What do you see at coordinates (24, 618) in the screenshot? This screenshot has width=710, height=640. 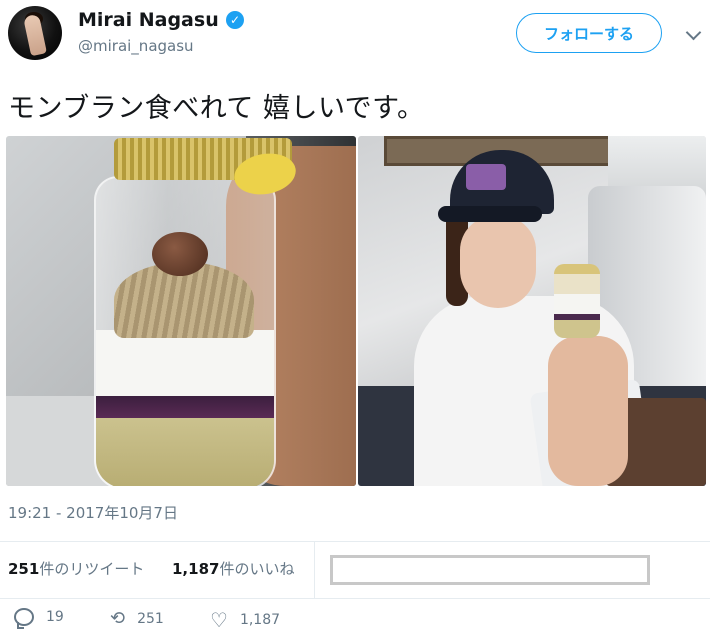 I see `reply-icon` at bounding box center [24, 618].